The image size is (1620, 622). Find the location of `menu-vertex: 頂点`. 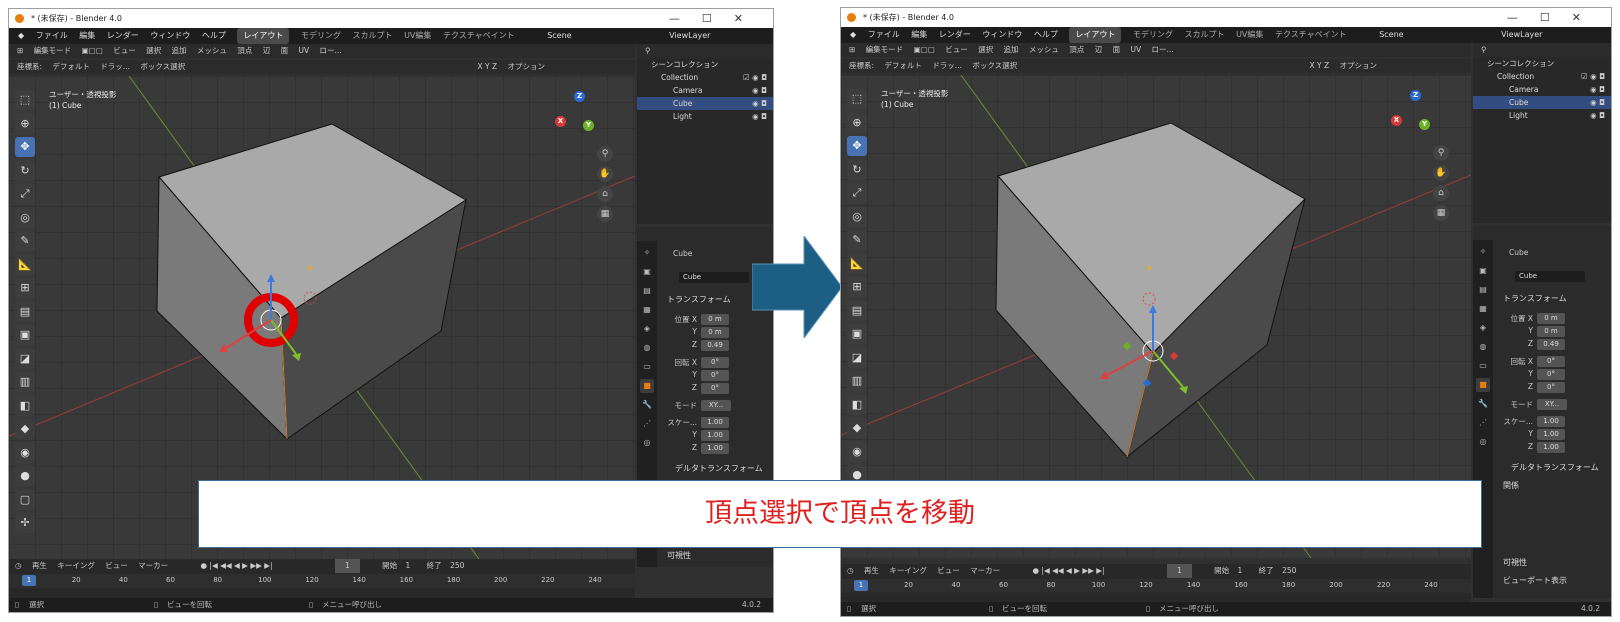

menu-vertex: 頂点 is located at coordinates (1076, 50).